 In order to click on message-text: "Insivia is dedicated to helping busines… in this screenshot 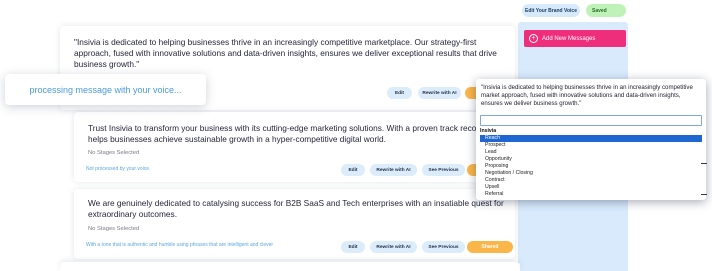, I will do `click(285, 53)`.